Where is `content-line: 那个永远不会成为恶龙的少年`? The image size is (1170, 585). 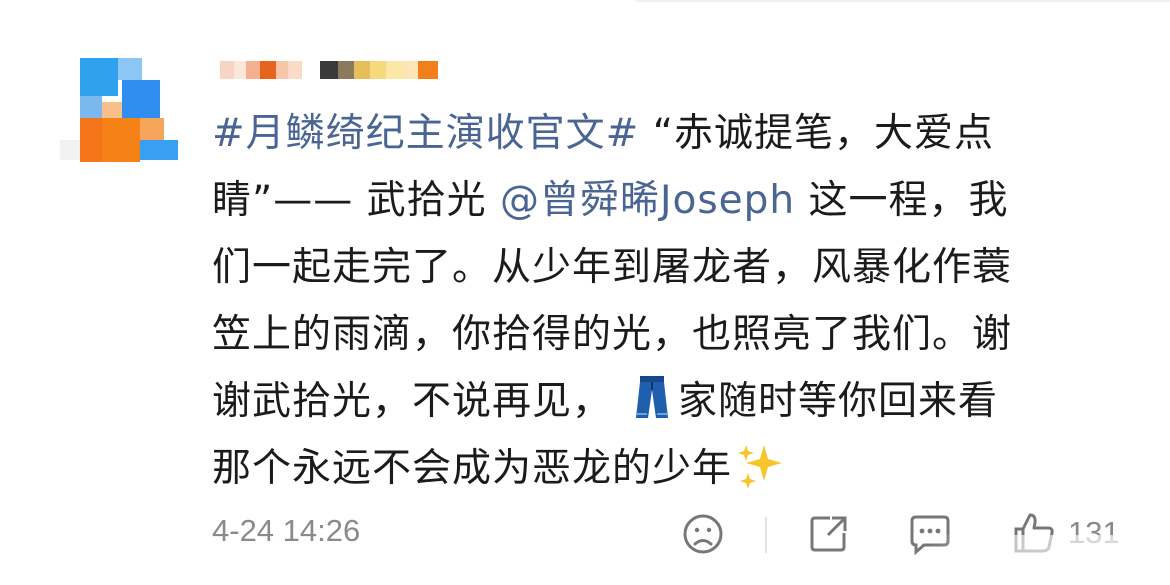 content-line: 那个永远不会成为恶龙的少年 is located at coordinates (677, 468).